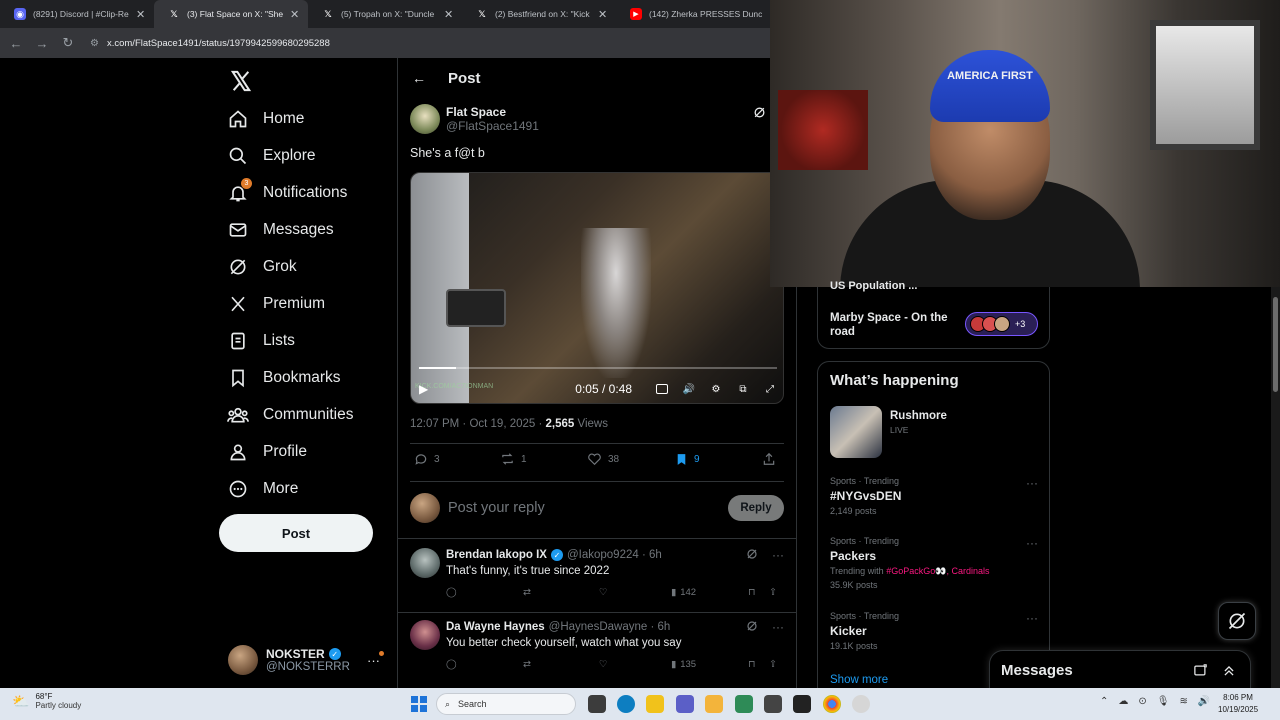  Describe the element at coordinates (614, 555) in the screenshot. I see `reply-handle: @Iakopo9224 · 6h` at that location.